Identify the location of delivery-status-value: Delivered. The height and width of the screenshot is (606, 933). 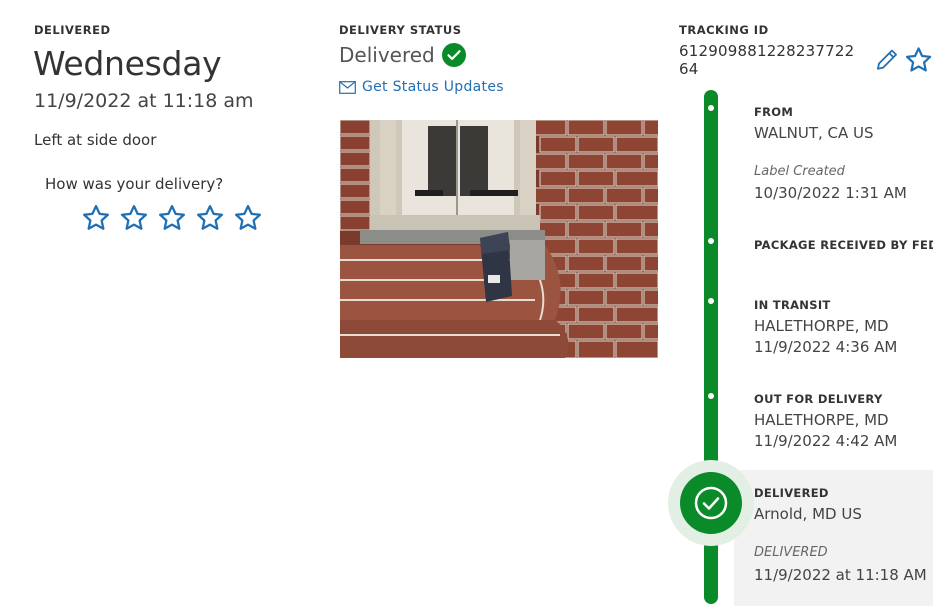
(387, 55).